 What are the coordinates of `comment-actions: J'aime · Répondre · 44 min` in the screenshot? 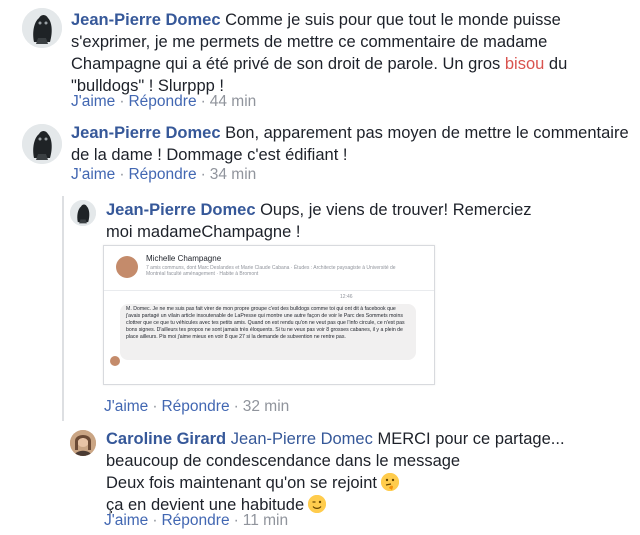 It's located at (163, 102).